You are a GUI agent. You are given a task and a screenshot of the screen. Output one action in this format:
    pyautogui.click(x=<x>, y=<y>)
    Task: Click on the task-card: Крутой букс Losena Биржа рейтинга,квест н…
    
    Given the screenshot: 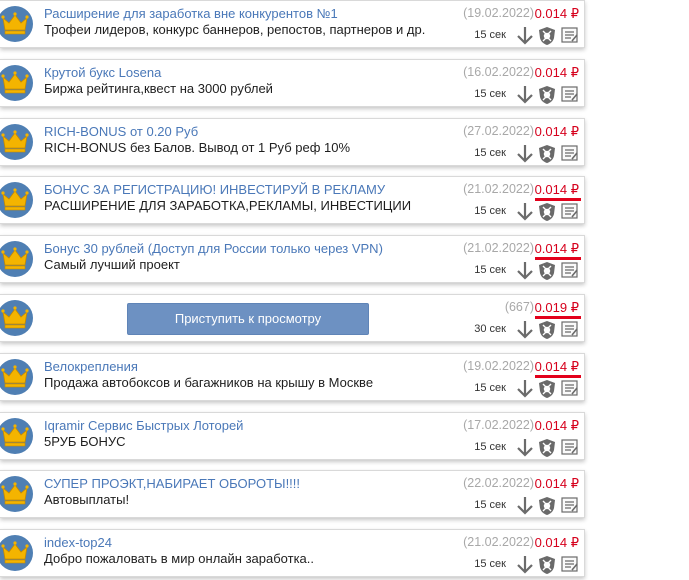 What is the action you would take?
    pyautogui.click(x=292, y=83)
    